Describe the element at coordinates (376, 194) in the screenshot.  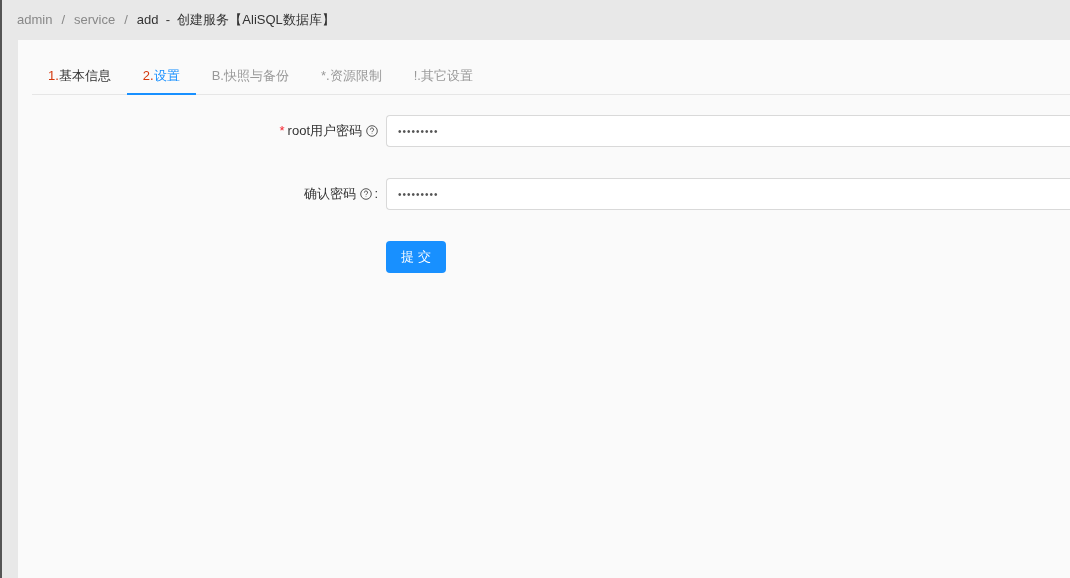
I see `label-colon: :` at that location.